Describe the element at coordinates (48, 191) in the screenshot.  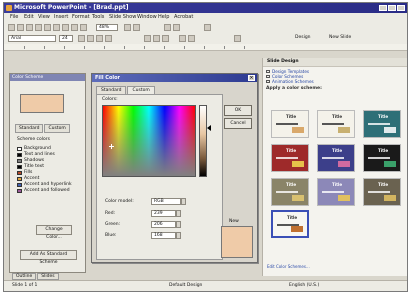
I see `list-item: Accent and followed` at that location.